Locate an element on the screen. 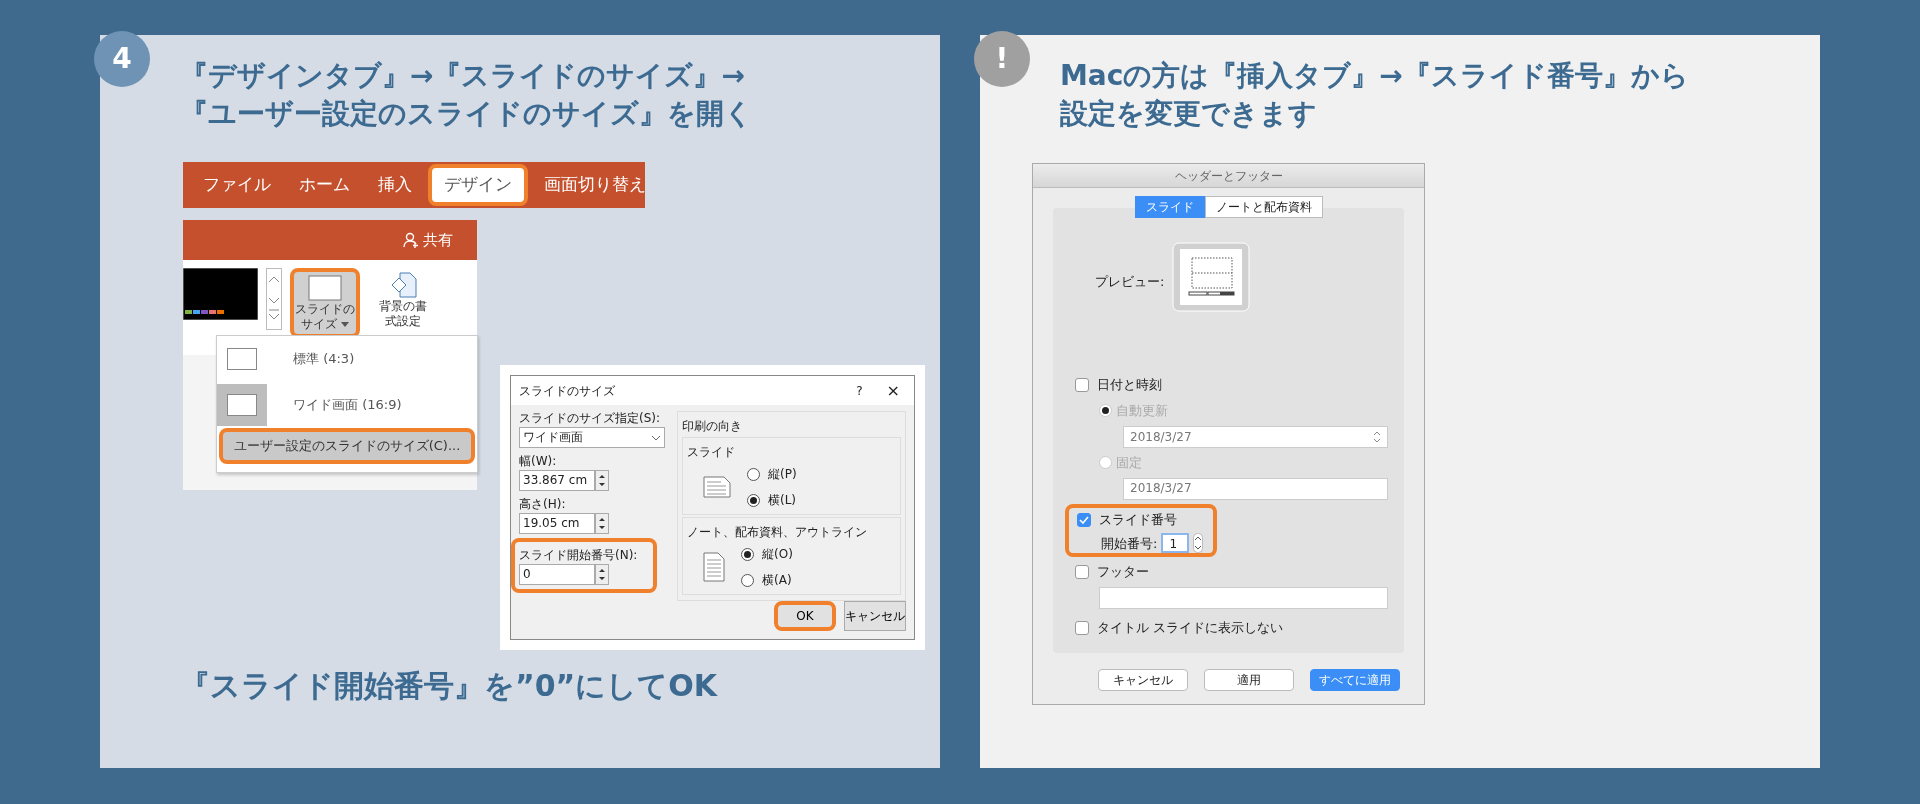 Image resolution: width=1920 pixels, height=804 pixels. help-button: ? is located at coordinates (859, 390).